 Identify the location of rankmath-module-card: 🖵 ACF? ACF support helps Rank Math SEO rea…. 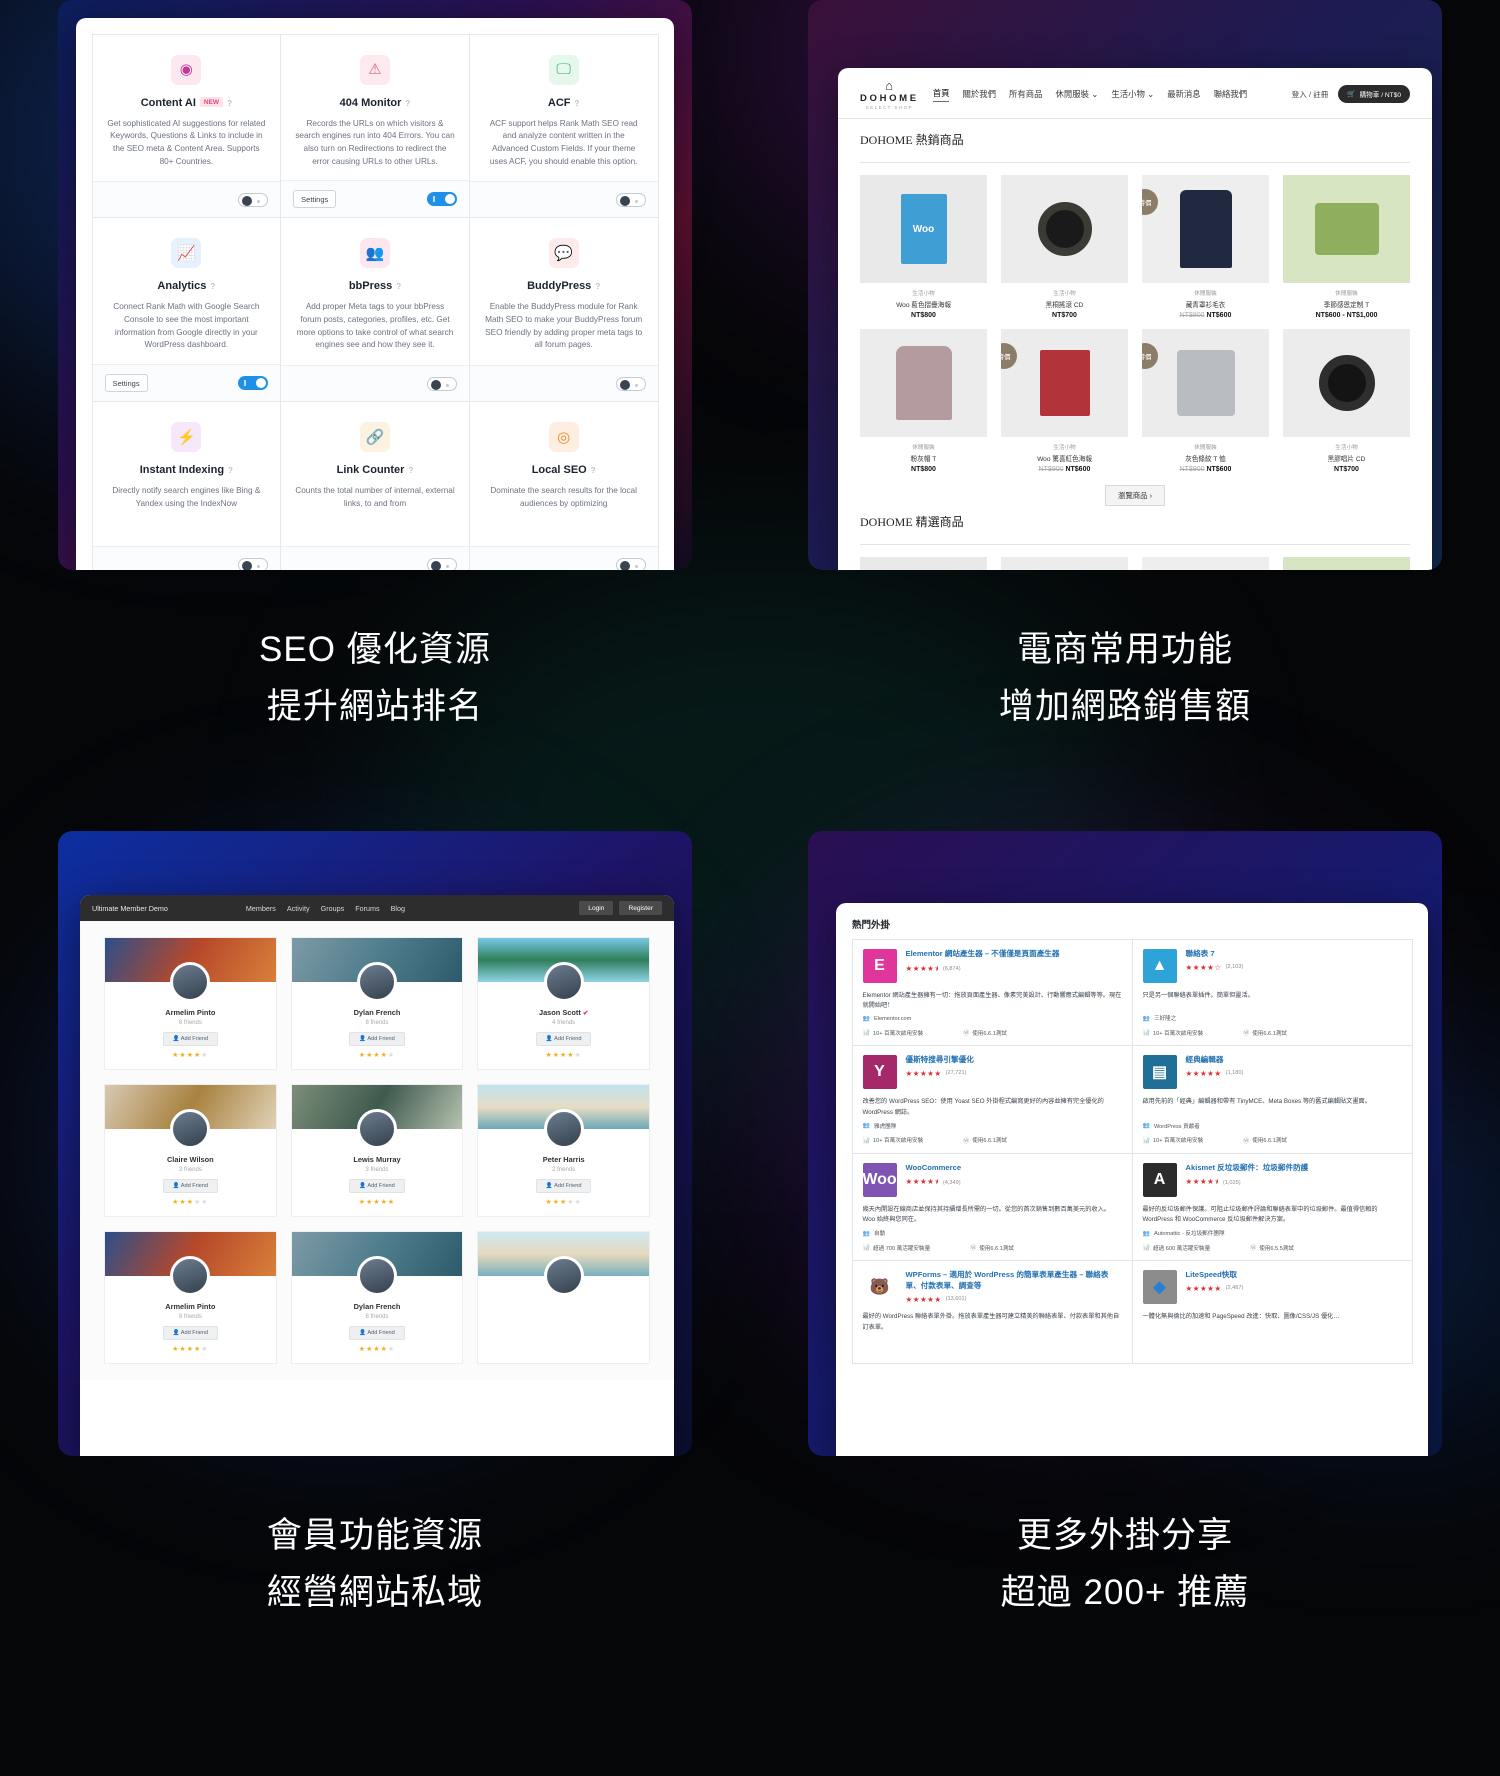
(563, 126).